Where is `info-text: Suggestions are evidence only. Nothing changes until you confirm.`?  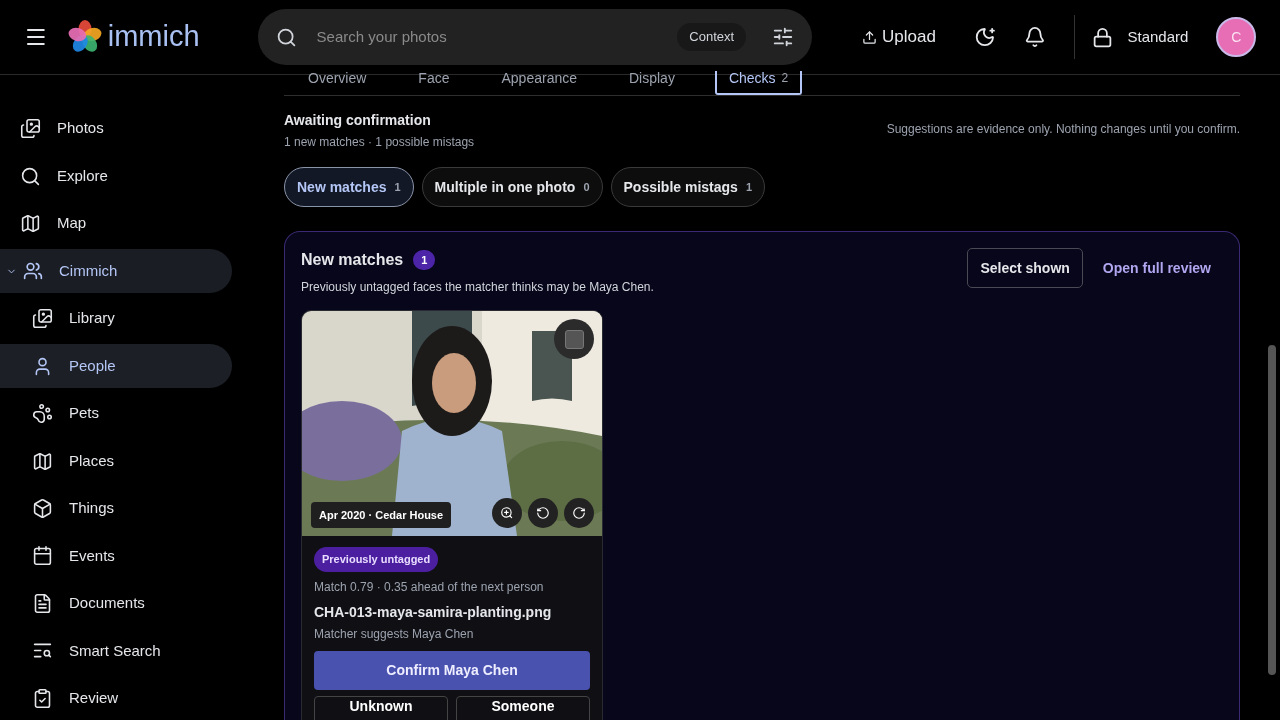 info-text: Suggestions are evidence only. Nothing changes until you confirm. is located at coordinates (1063, 129).